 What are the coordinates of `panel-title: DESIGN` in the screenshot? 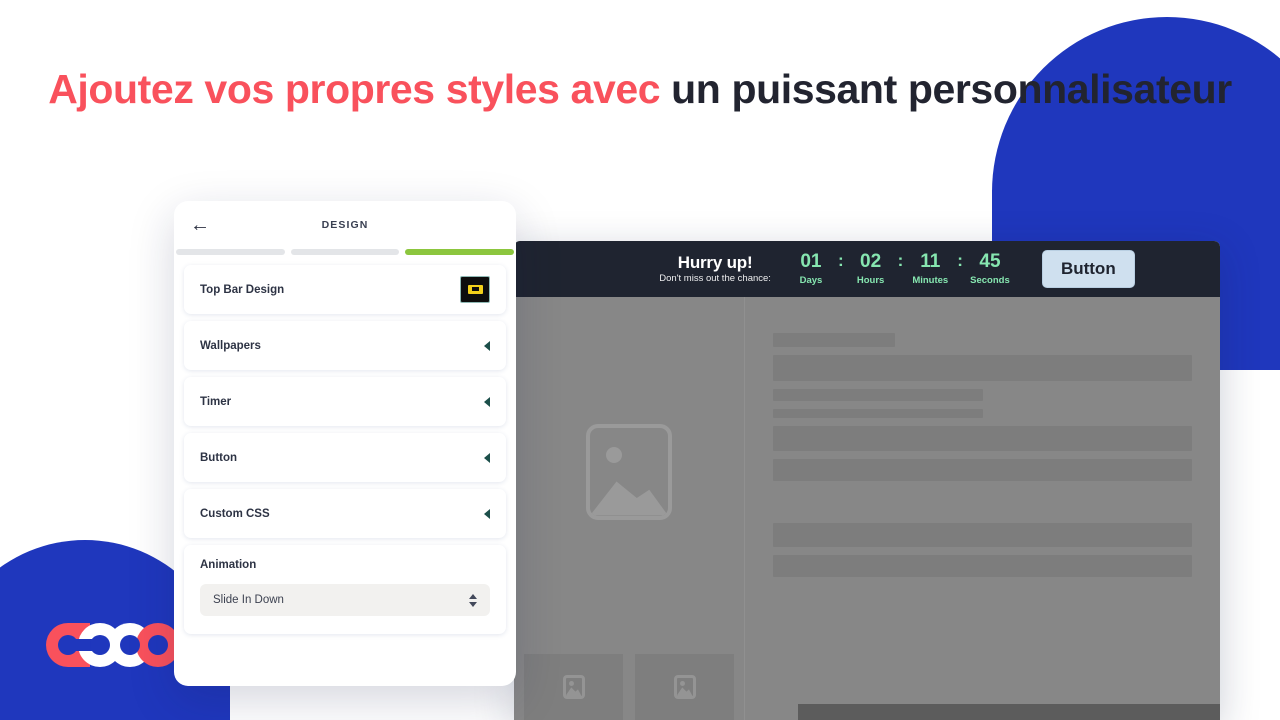 It's located at (345, 225).